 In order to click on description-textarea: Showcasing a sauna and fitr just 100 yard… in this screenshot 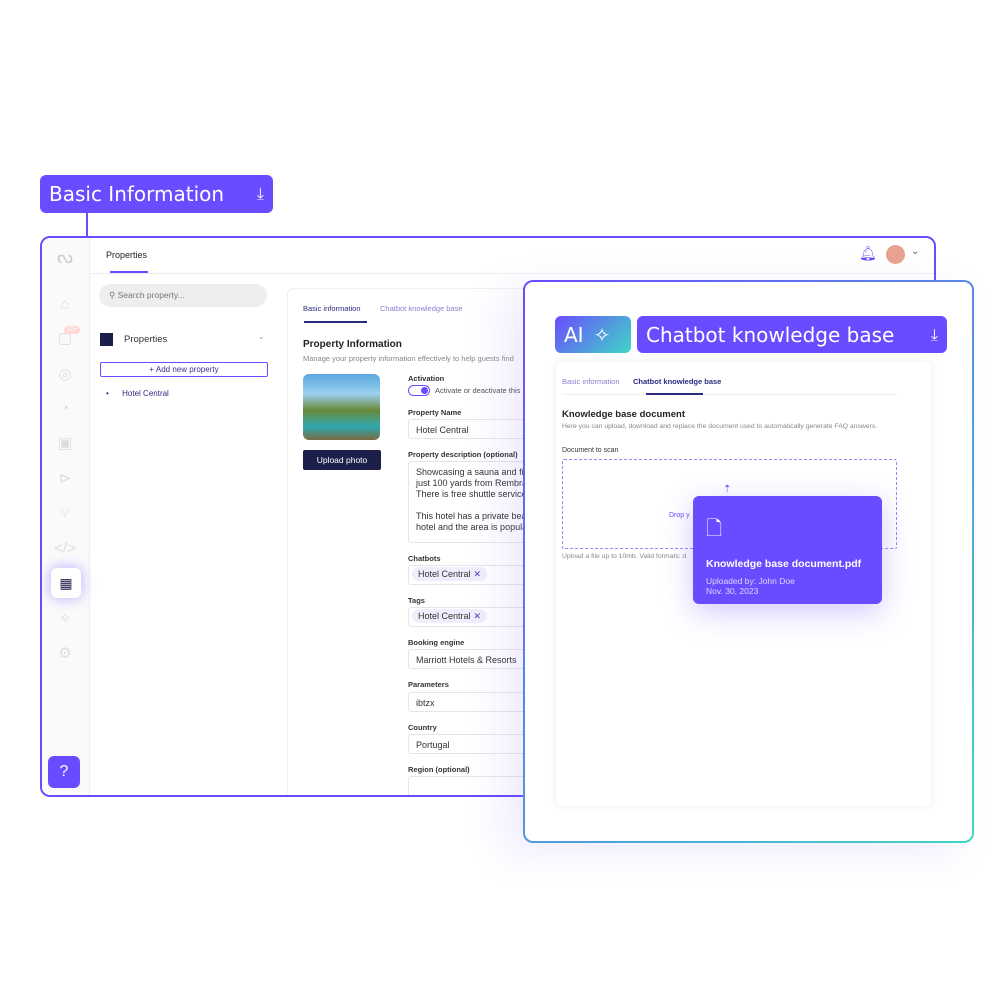, I will do `click(473, 502)`.